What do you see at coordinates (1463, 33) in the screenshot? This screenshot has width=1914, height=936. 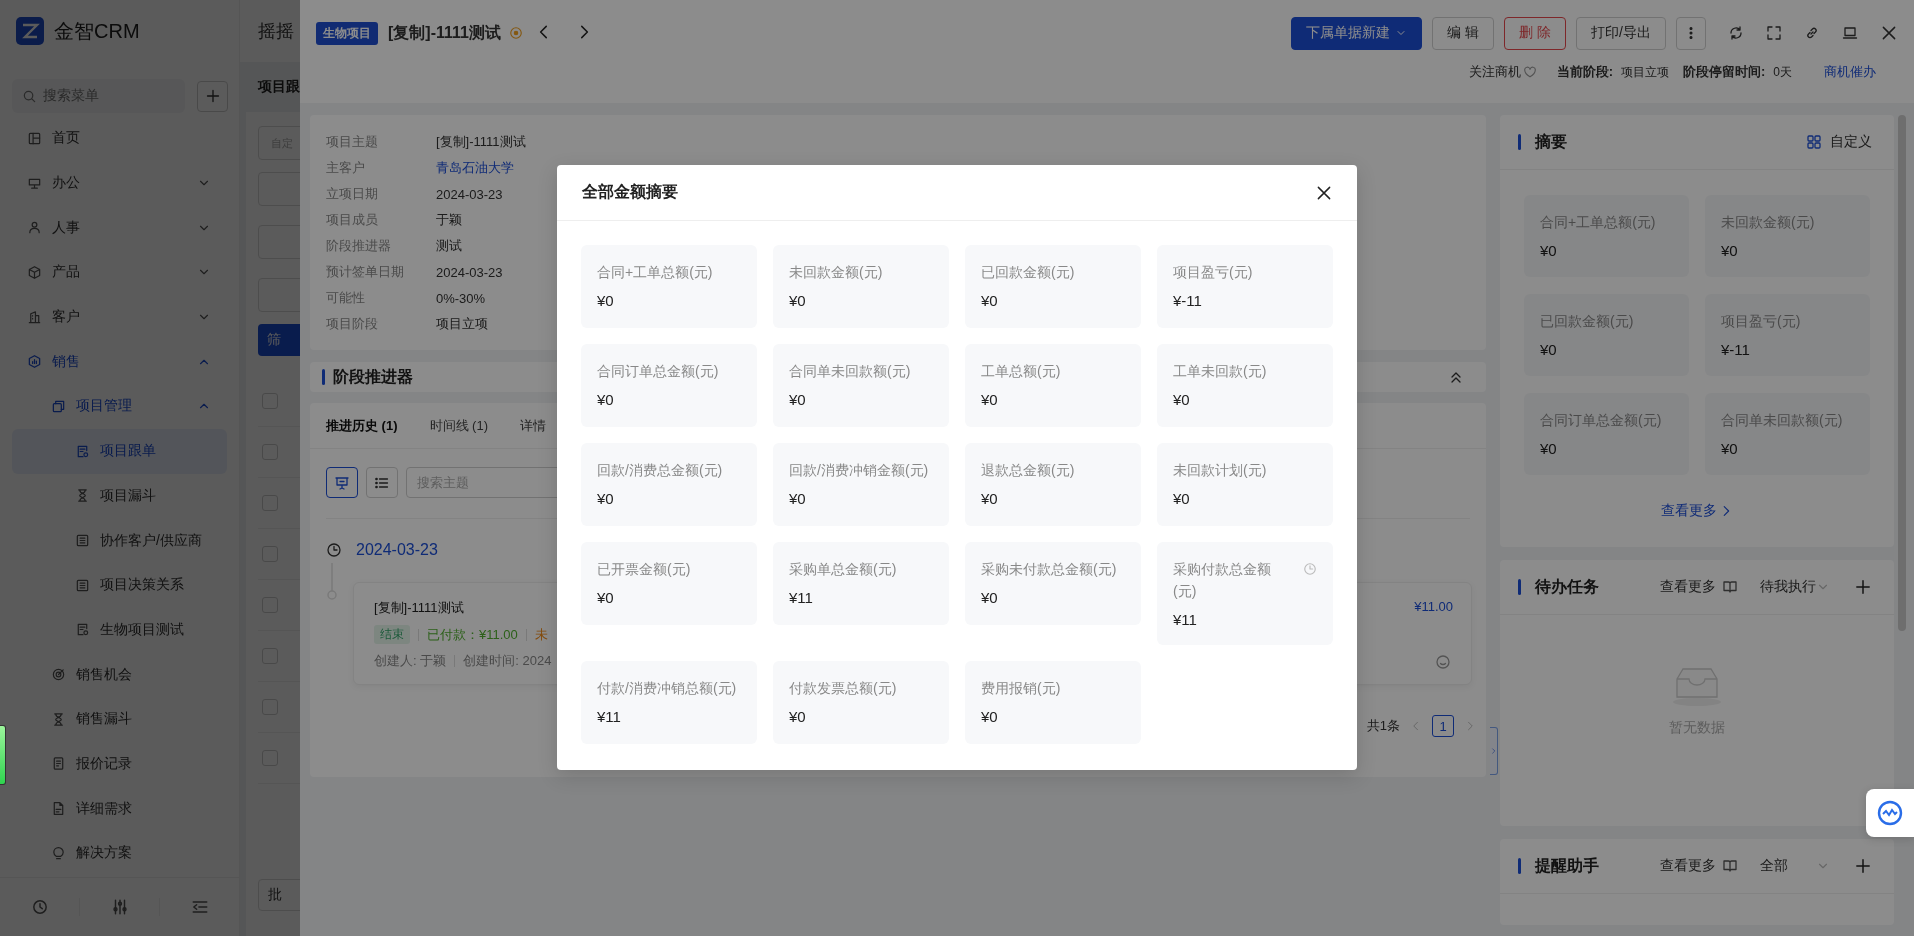 I see `edit-button: 编 辑` at bounding box center [1463, 33].